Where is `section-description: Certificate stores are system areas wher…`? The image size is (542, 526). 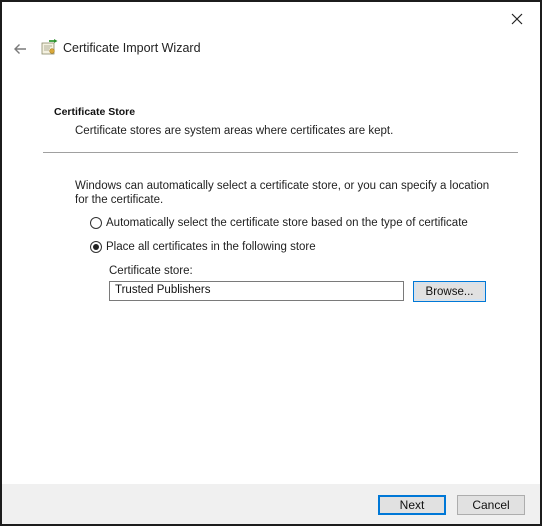
section-description: Certificate stores are system areas wher… is located at coordinates (234, 131).